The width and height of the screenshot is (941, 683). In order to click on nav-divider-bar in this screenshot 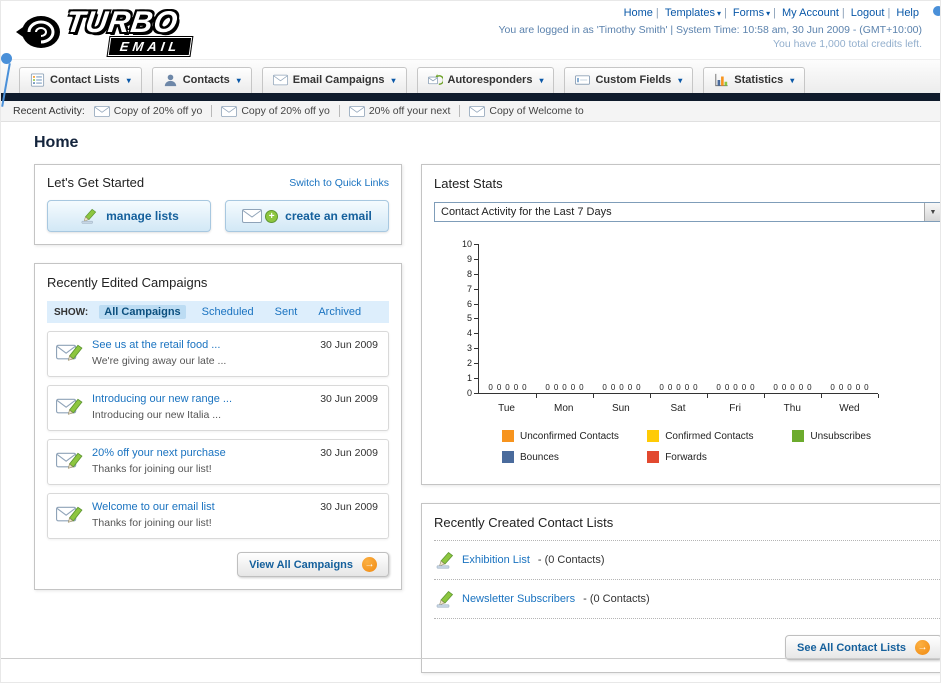, I will do `click(470, 97)`.